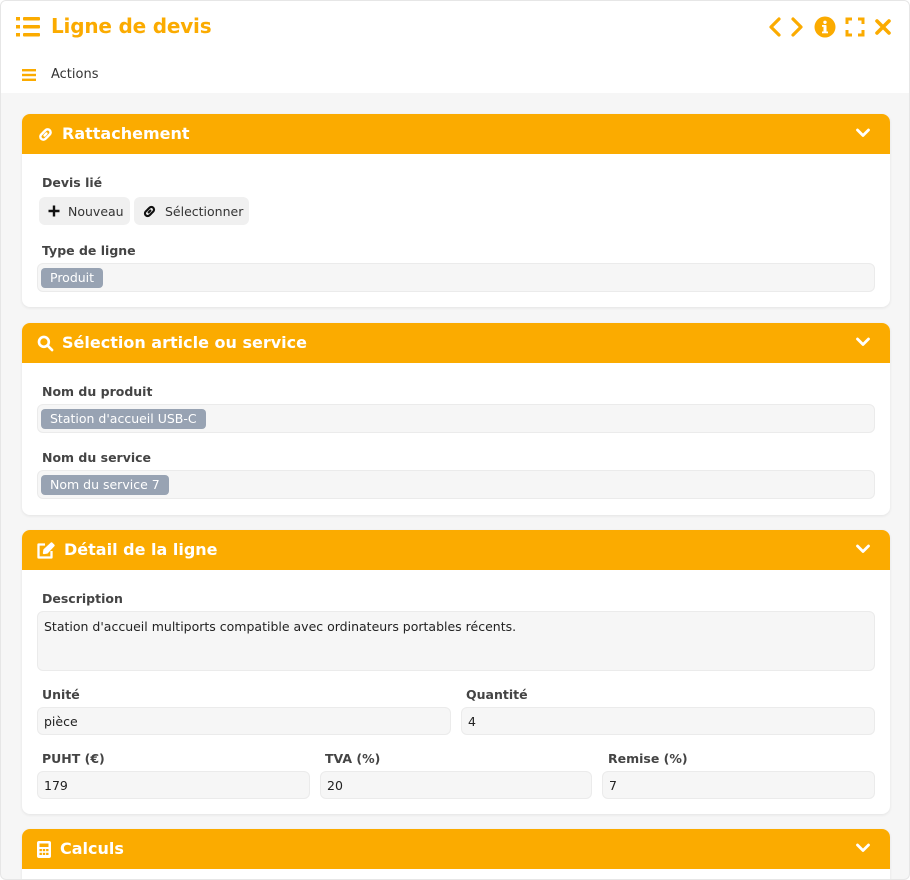 The image size is (910, 880). Describe the element at coordinates (173, 785) in the screenshot. I see `puht-input: 179` at that location.